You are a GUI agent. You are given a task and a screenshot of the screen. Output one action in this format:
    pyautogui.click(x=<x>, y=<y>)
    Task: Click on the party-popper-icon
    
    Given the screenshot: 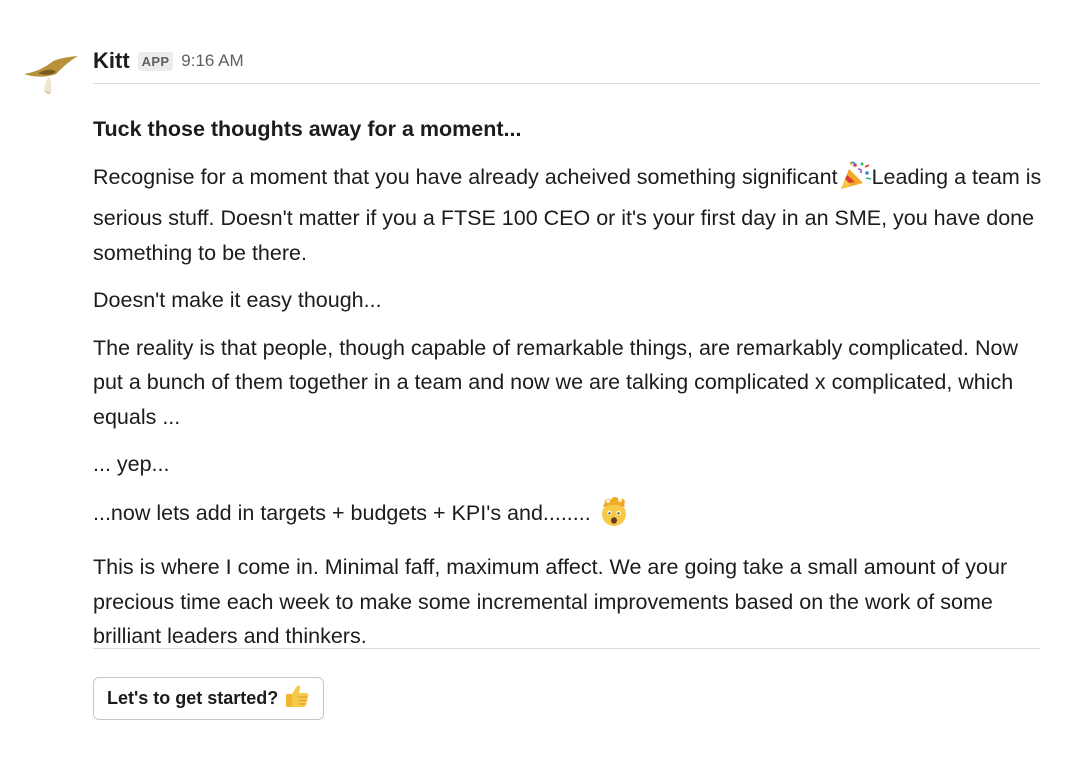 What is the action you would take?
    pyautogui.click(x=855, y=181)
    